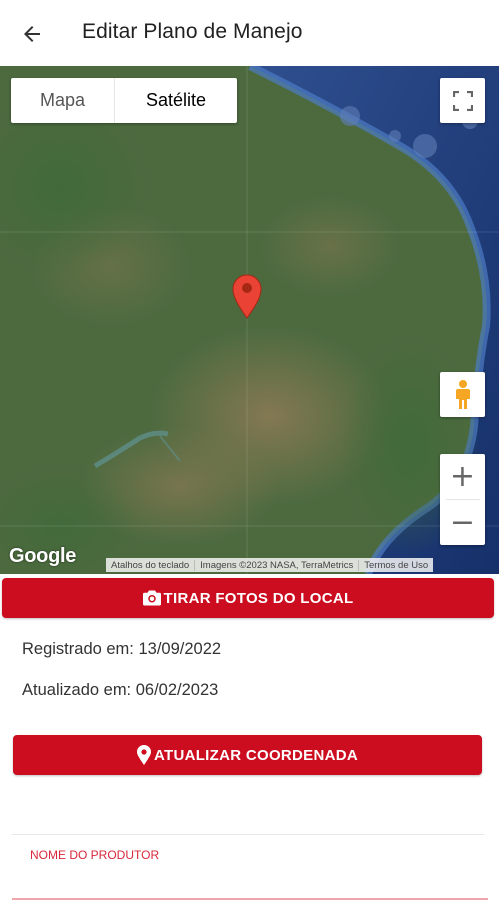  What do you see at coordinates (276, 565) in the screenshot?
I see `imagery-credit: Imagens ©2023 NASA, TerraMetrics` at bounding box center [276, 565].